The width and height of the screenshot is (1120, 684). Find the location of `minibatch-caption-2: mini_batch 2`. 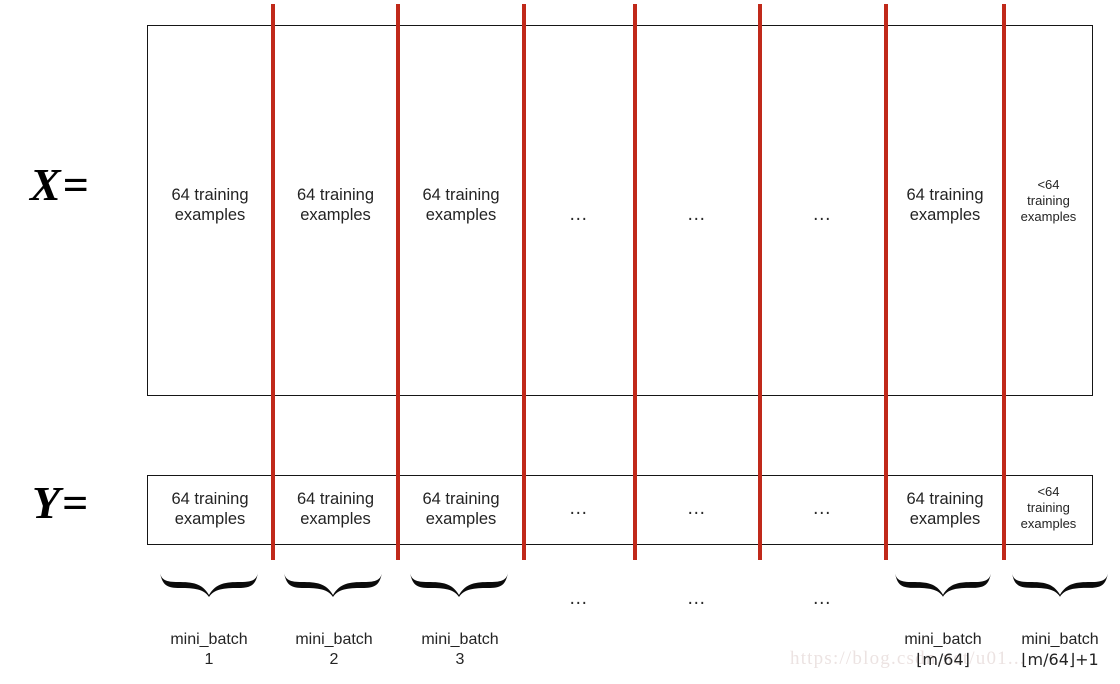

minibatch-caption-2: mini_batch 2 is located at coordinates (334, 650).